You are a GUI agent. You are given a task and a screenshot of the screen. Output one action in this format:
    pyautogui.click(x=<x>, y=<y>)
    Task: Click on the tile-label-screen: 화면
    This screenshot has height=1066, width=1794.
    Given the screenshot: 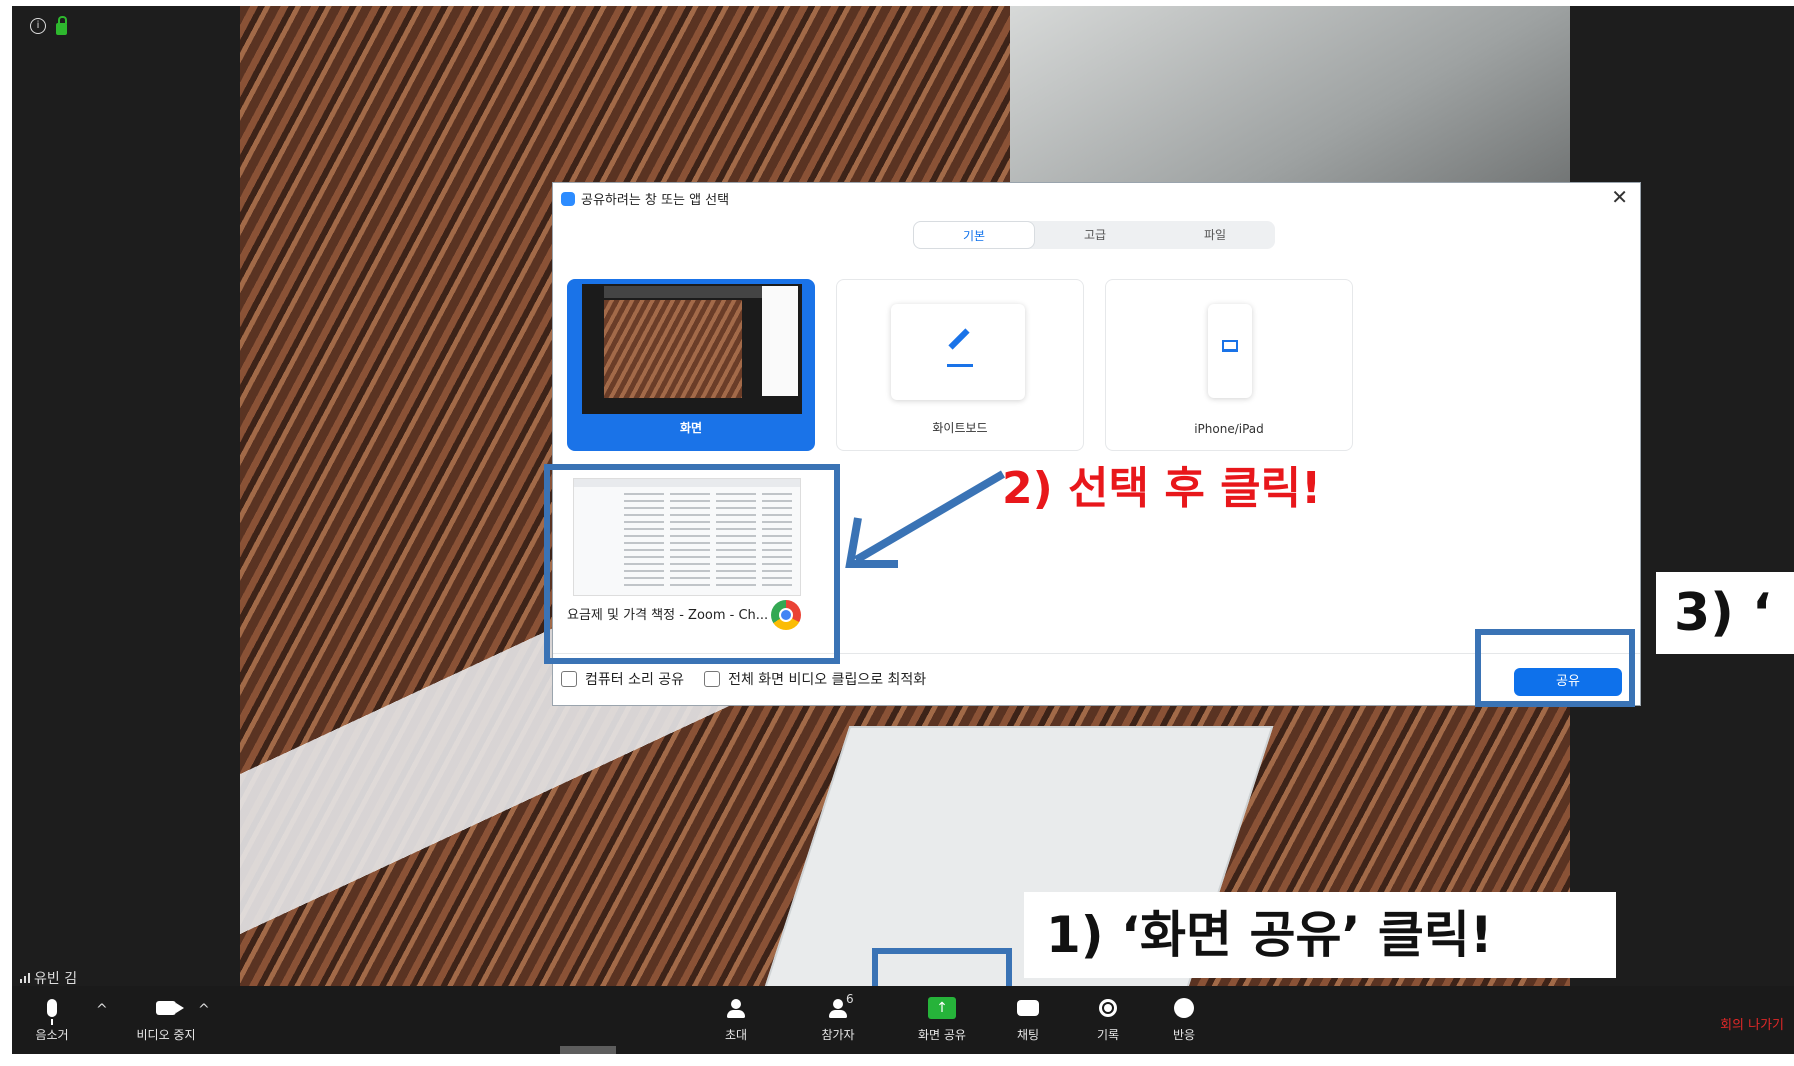 What is the action you would take?
    pyautogui.click(x=691, y=428)
    